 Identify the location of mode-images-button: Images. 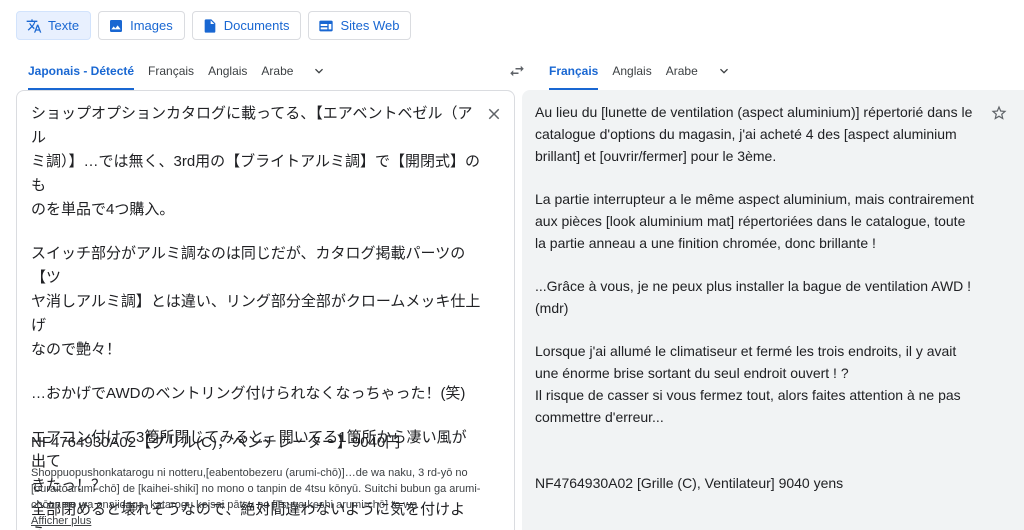
(141, 25).